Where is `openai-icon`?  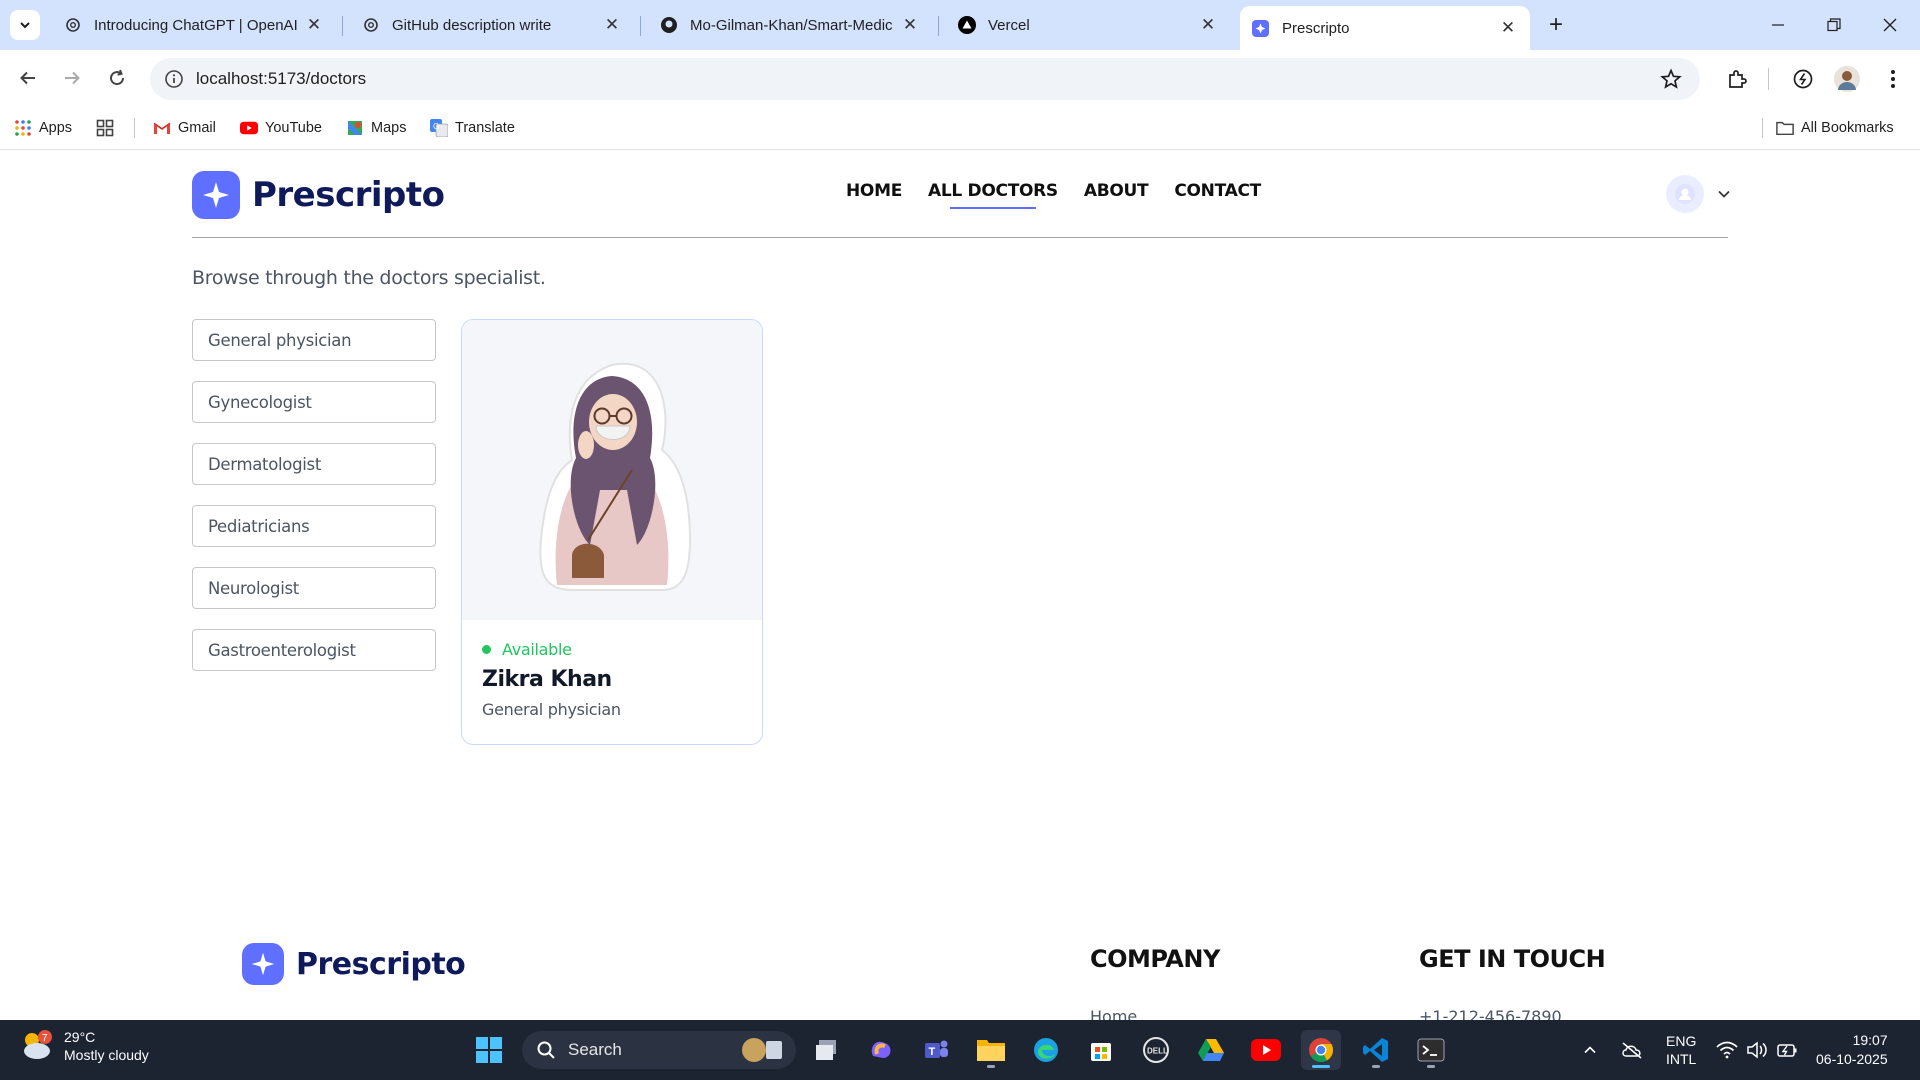 openai-icon is located at coordinates (73, 25).